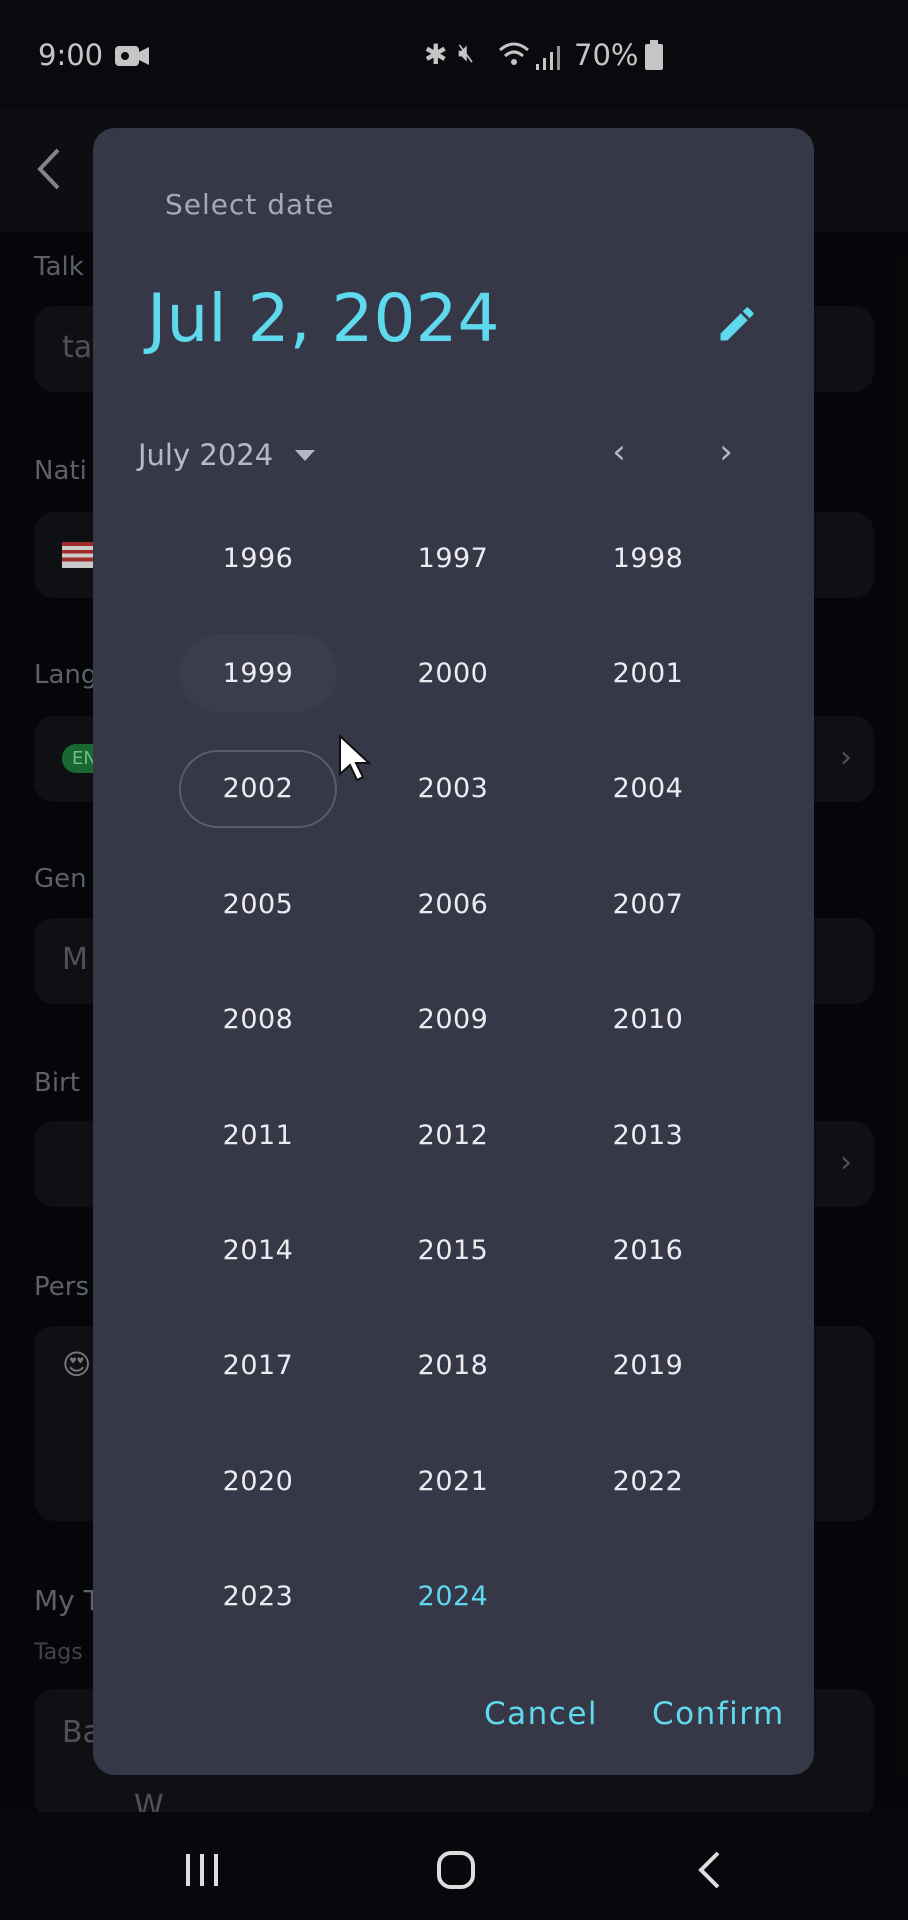 The width and height of the screenshot is (908, 1920). I want to click on year-2007: 2007, so click(648, 904).